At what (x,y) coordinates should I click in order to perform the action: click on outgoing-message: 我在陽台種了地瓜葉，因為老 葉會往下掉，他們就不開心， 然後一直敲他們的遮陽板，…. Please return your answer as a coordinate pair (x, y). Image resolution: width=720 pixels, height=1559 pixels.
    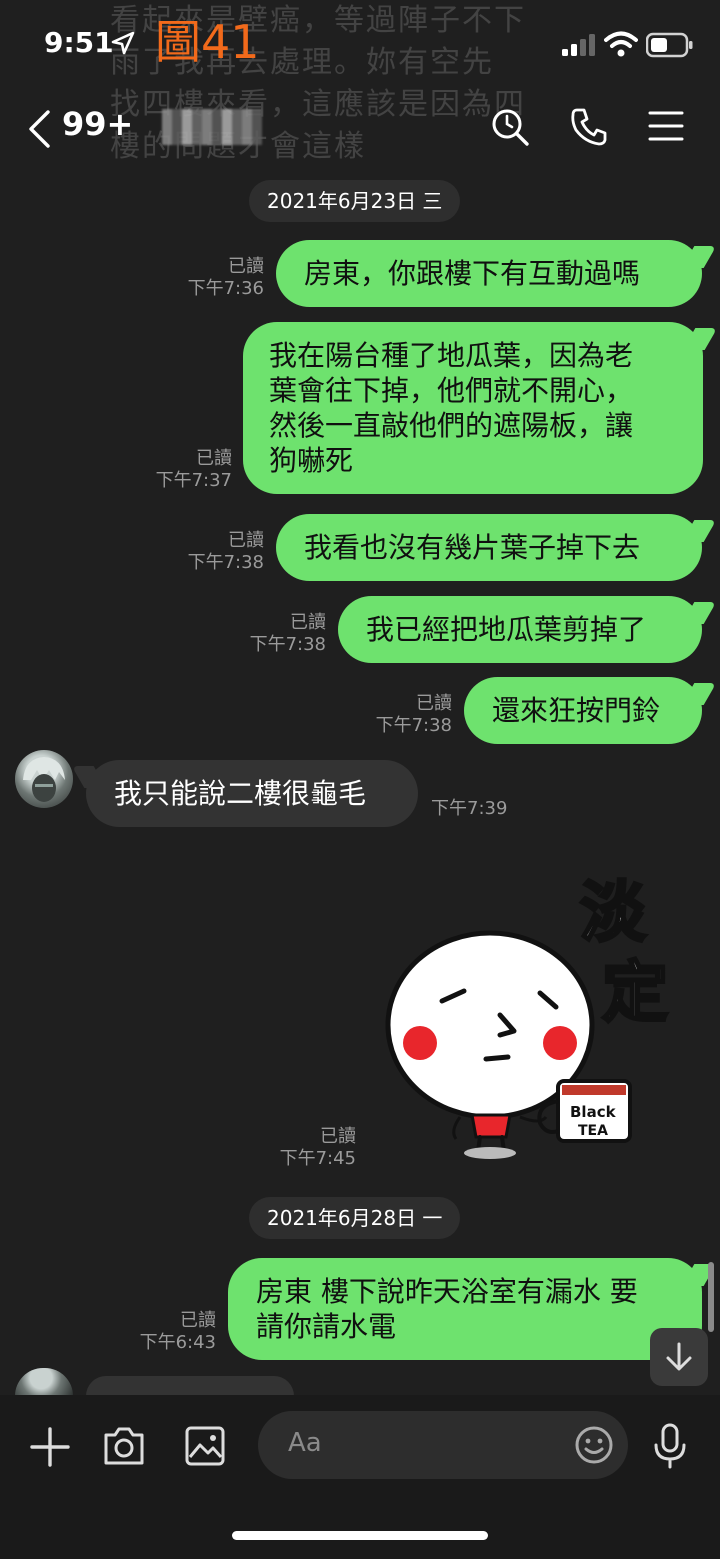
    Looking at the image, I should click on (473, 408).